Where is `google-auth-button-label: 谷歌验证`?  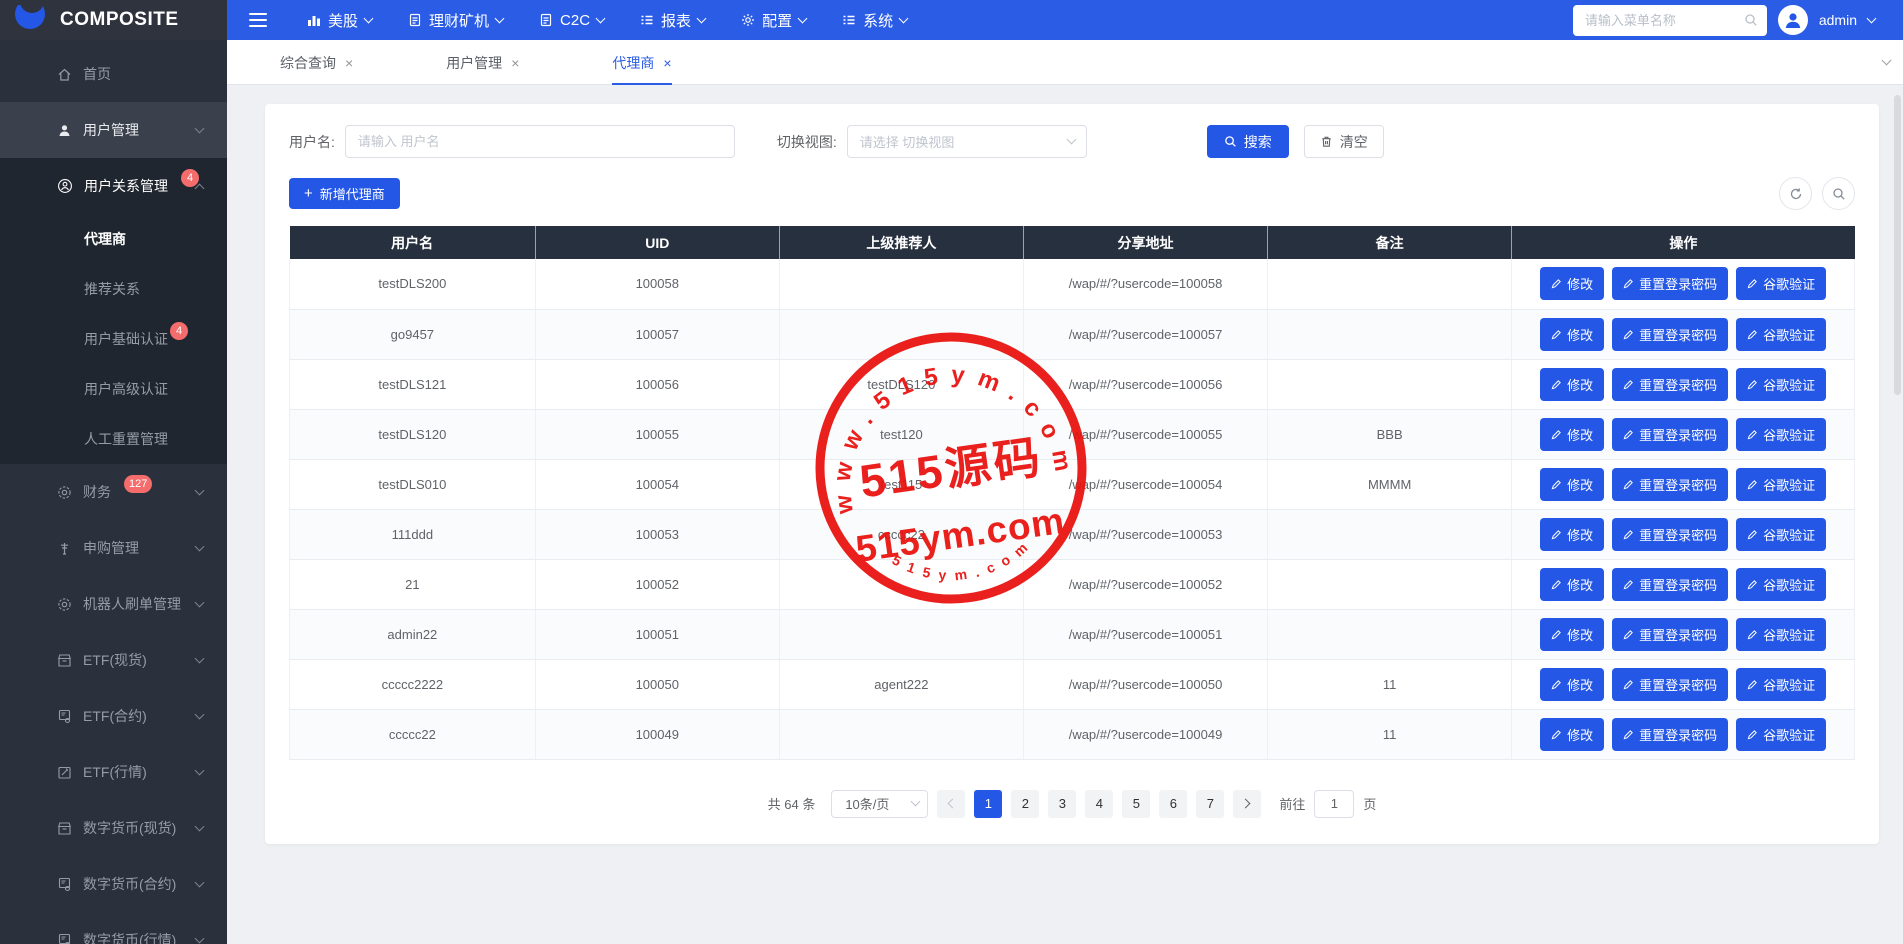 google-auth-button-label: 谷歌验证 is located at coordinates (1789, 685).